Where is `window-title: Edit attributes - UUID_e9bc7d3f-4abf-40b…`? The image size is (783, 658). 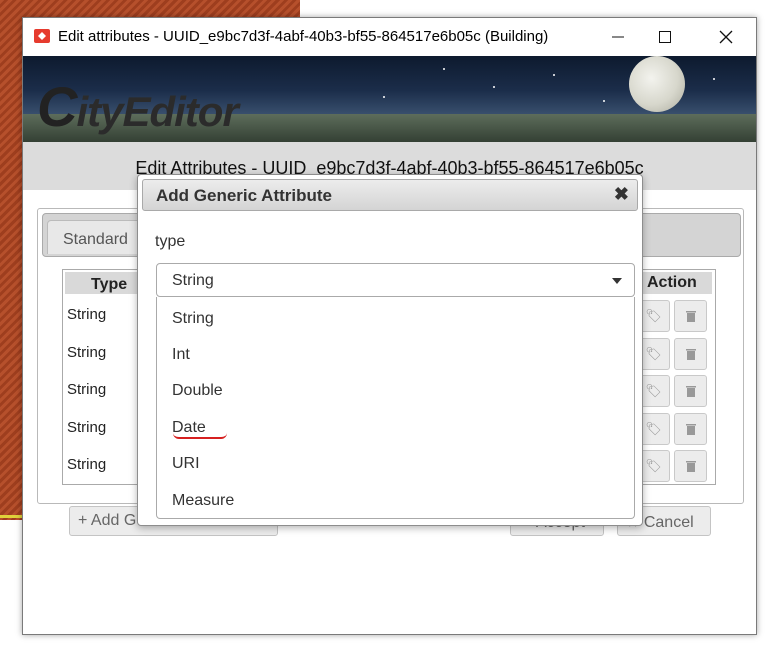
window-title: Edit attributes - UUID_e9bc7d3f-4abf-40b… is located at coordinates (303, 36).